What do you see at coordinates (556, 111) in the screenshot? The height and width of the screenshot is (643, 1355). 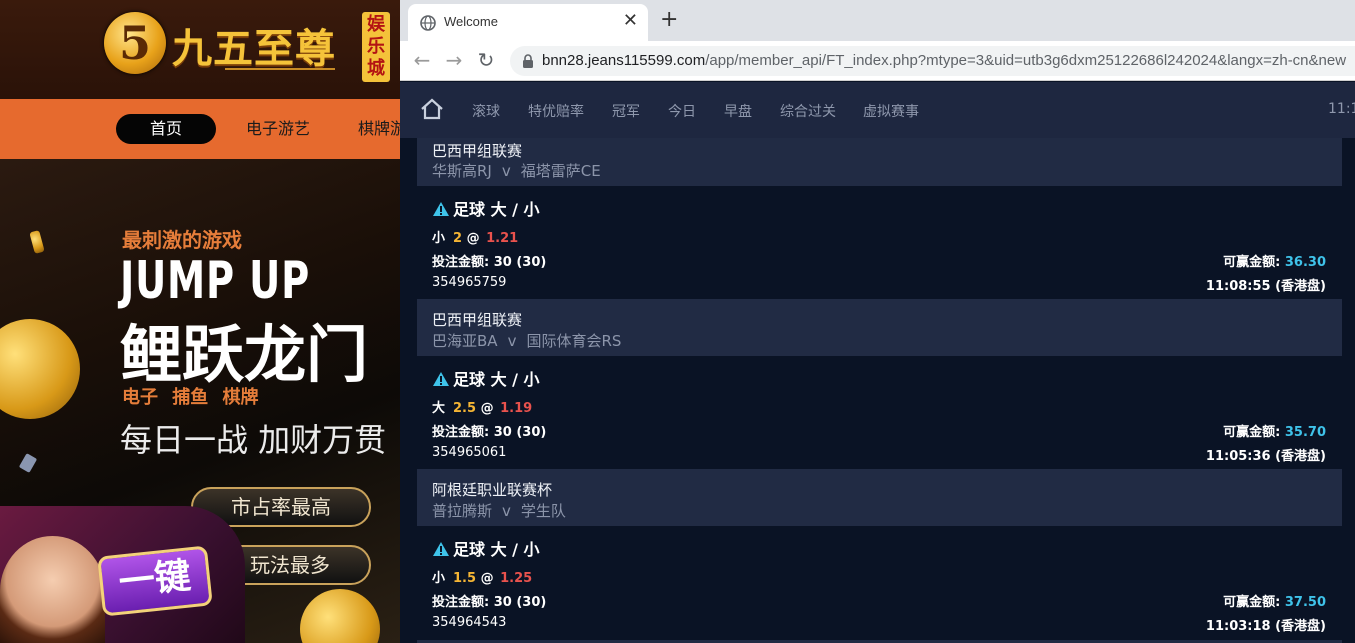 I see `nav-special-odds: 特优赔率` at bounding box center [556, 111].